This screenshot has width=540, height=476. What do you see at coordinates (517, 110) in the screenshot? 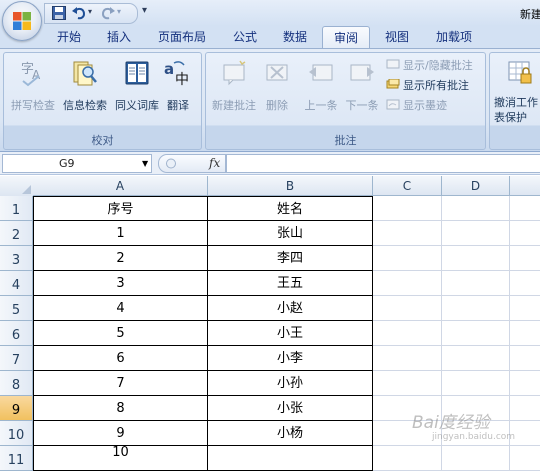
I see `unprotect-sheet-label: 撤消工作 表保护` at bounding box center [517, 110].